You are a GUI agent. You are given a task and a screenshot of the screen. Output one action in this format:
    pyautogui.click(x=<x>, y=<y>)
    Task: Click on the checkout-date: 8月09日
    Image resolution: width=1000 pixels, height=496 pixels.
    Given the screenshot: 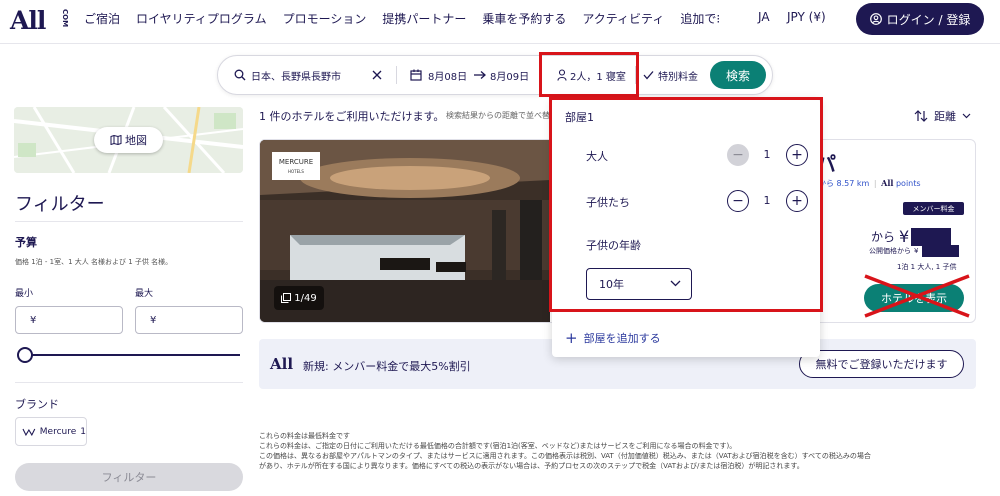 What is the action you would take?
    pyautogui.click(x=501, y=75)
    